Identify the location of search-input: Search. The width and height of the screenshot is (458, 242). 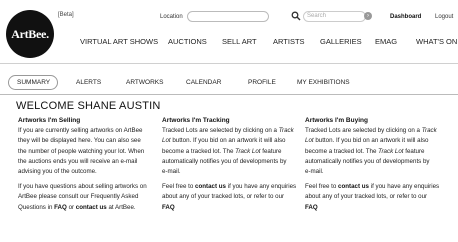
(334, 16).